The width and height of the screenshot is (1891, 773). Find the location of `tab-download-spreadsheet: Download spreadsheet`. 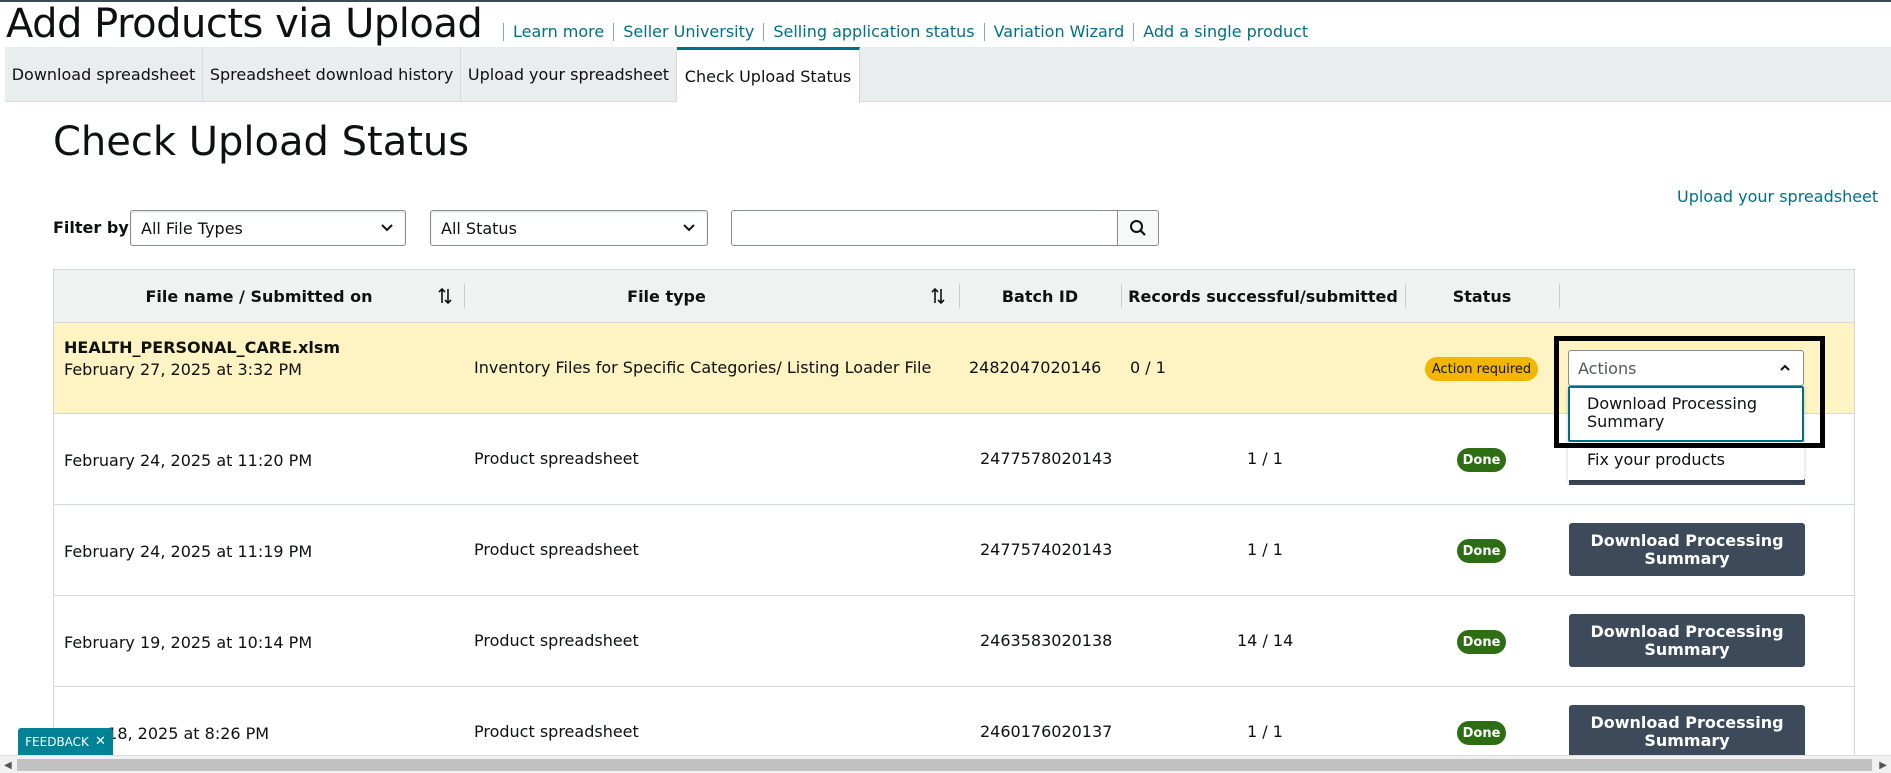

tab-download-spreadsheet: Download spreadsheet is located at coordinates (104, 74).